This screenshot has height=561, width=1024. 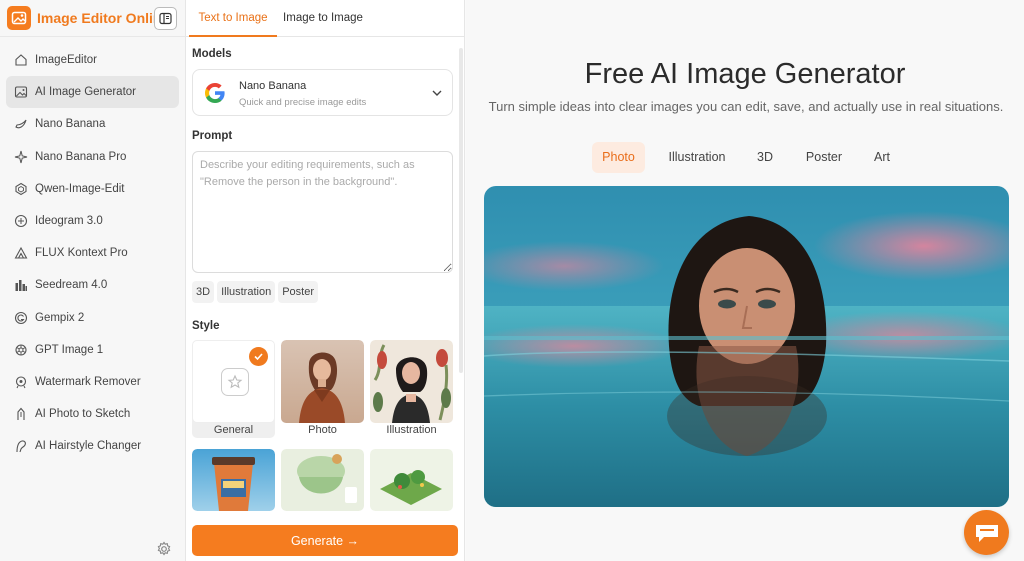 I want to click on star-icon, so click(x=235, y=382).